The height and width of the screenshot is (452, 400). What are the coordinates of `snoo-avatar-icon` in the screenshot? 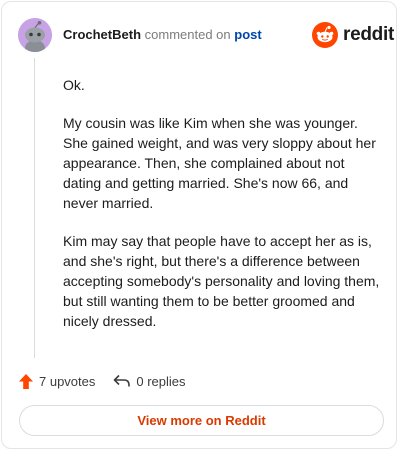 It's located at (35, 35).